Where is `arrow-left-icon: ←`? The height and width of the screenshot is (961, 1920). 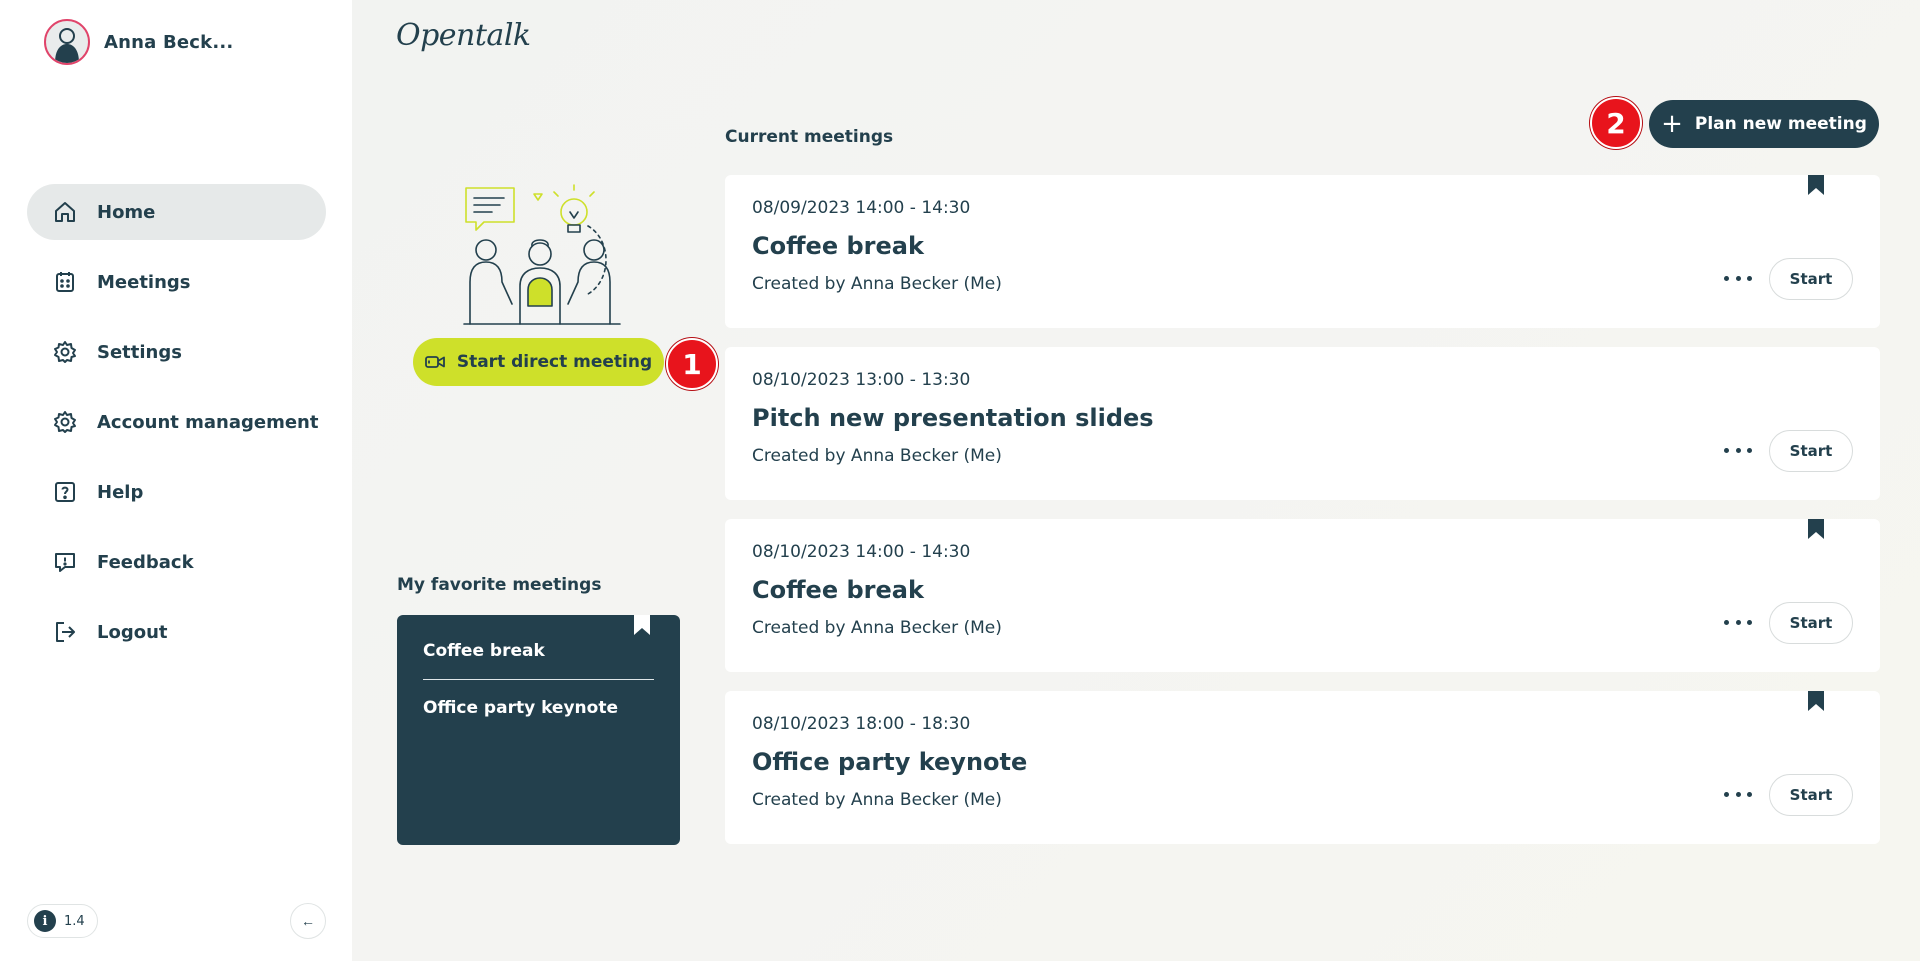 arrow-left-icon: ← is located at coordinates (308, 921).